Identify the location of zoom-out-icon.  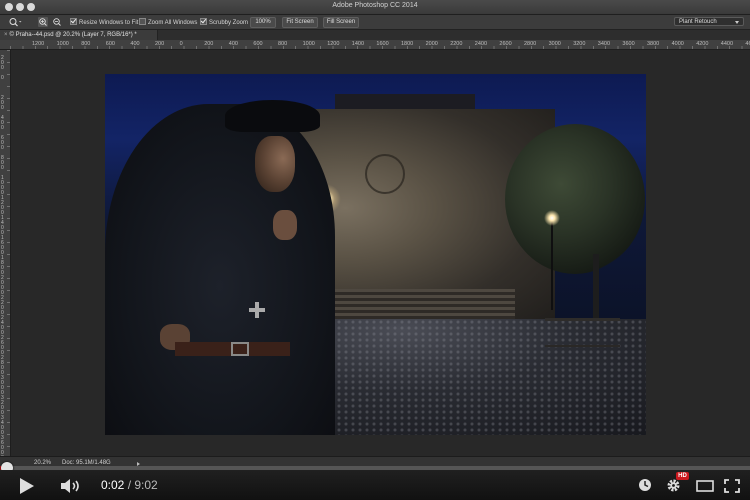
(57, 22).